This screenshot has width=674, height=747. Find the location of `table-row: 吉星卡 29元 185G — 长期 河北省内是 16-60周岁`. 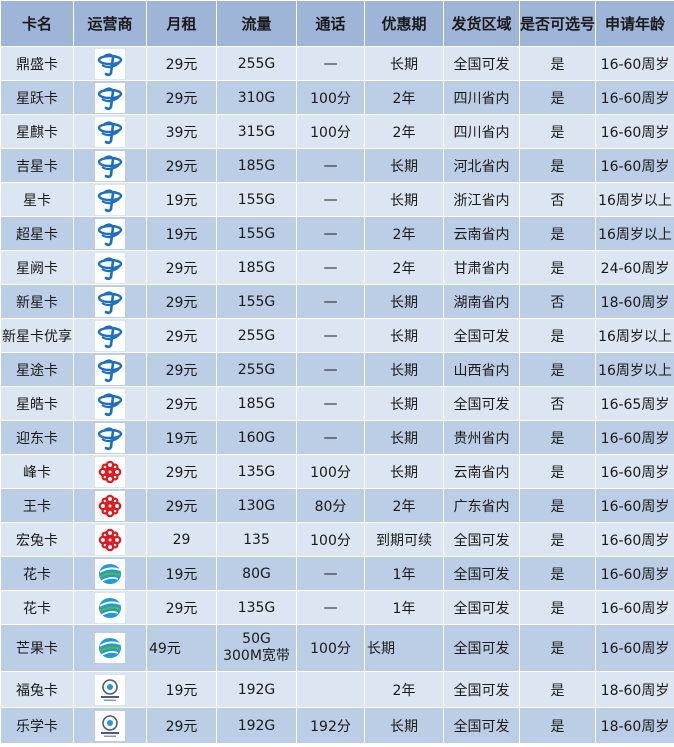

table-row: 吉星卡 29元 185G — 长期 河北省内是 16-60周岁 is located at coordinates (337, 165).